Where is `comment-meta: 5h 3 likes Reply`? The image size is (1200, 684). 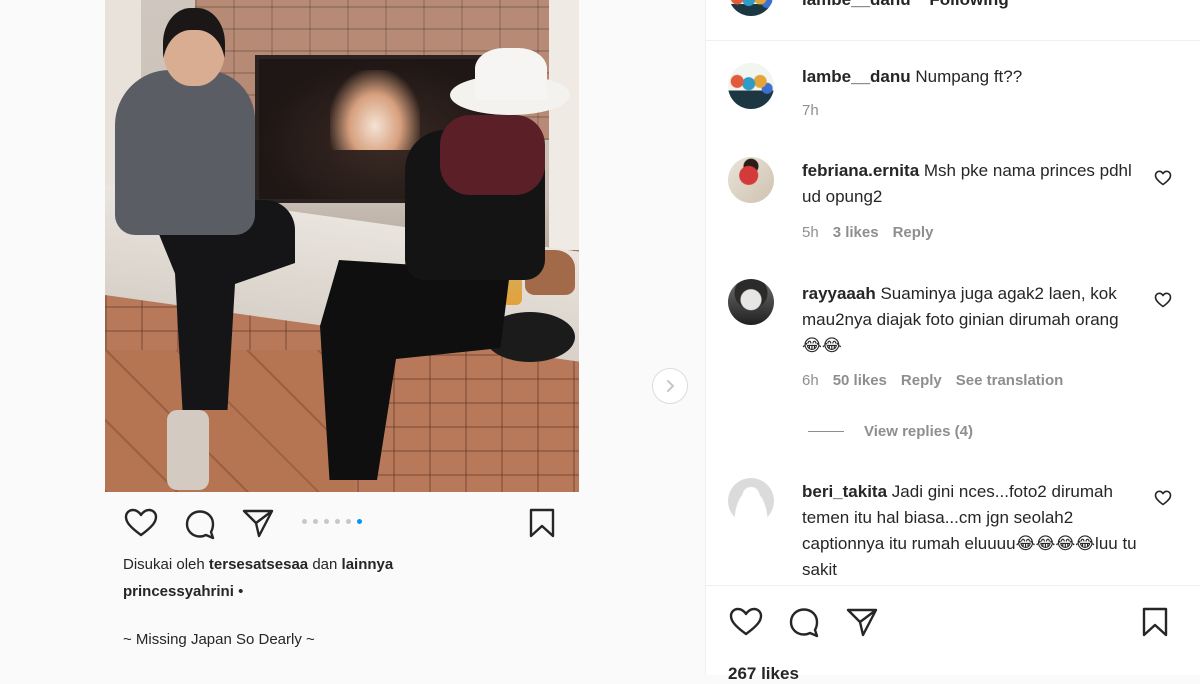 comment-meta: 5h 3 likes Reply is located at coordinates (867, 232).